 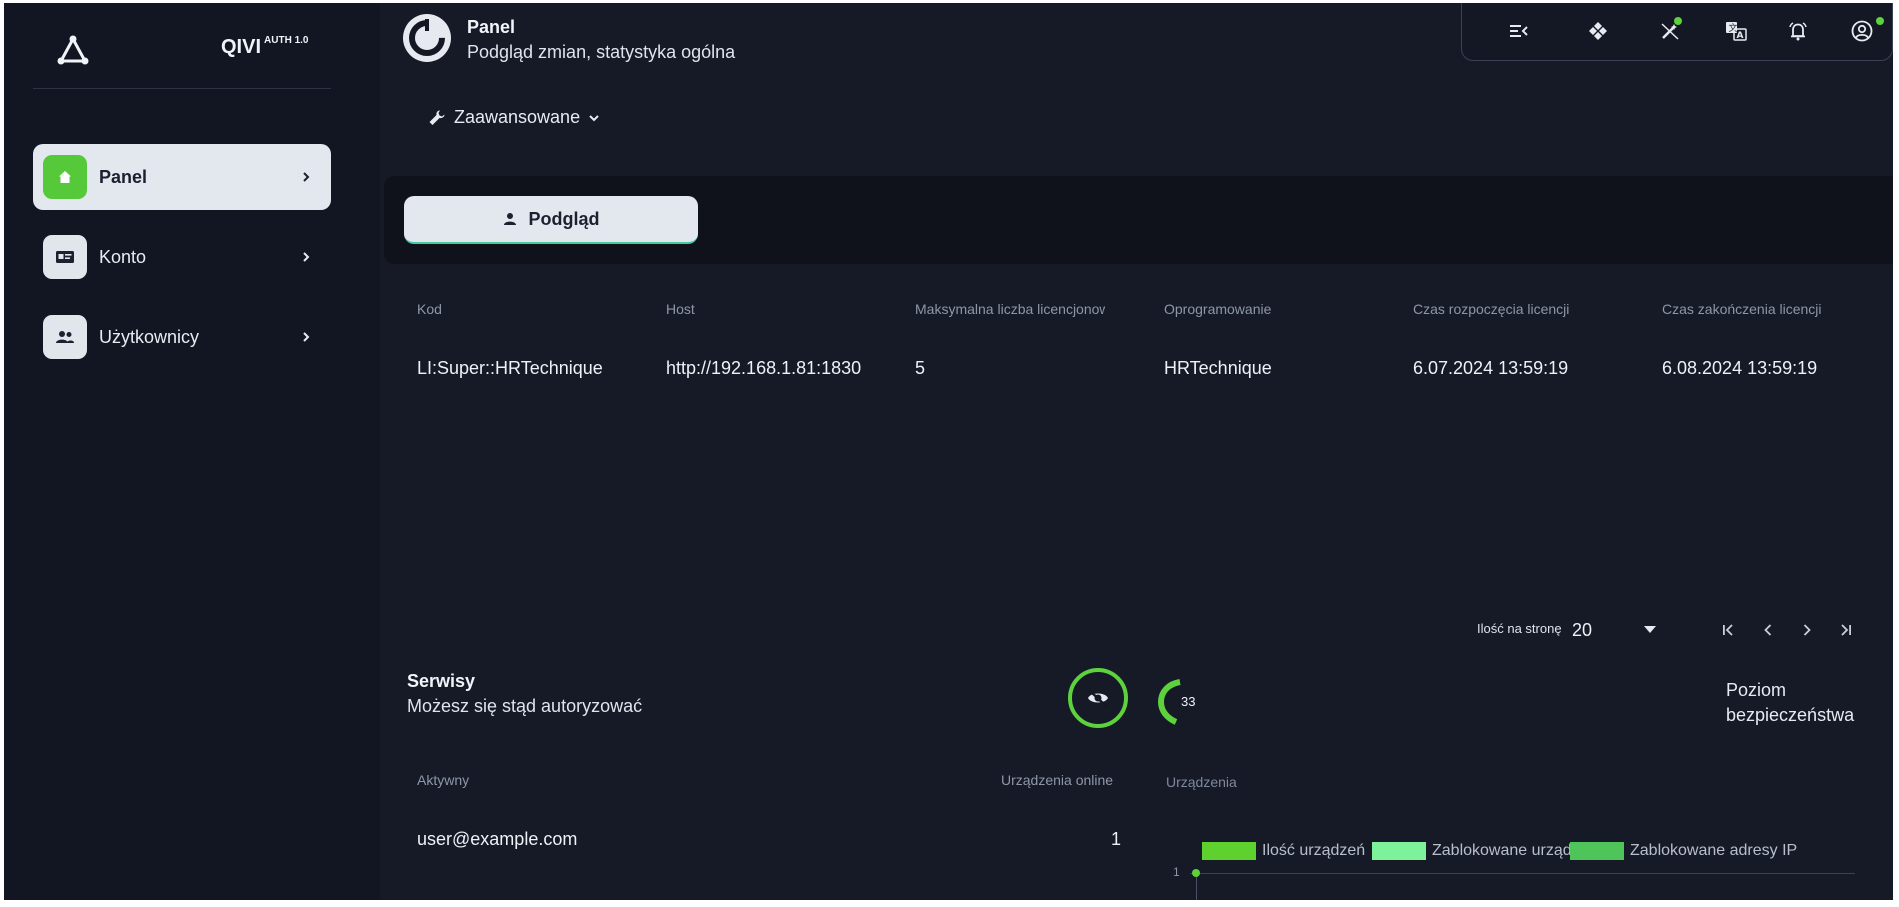 I want to click on sidebar-item-label: Konto, so click(x=123, y=256).